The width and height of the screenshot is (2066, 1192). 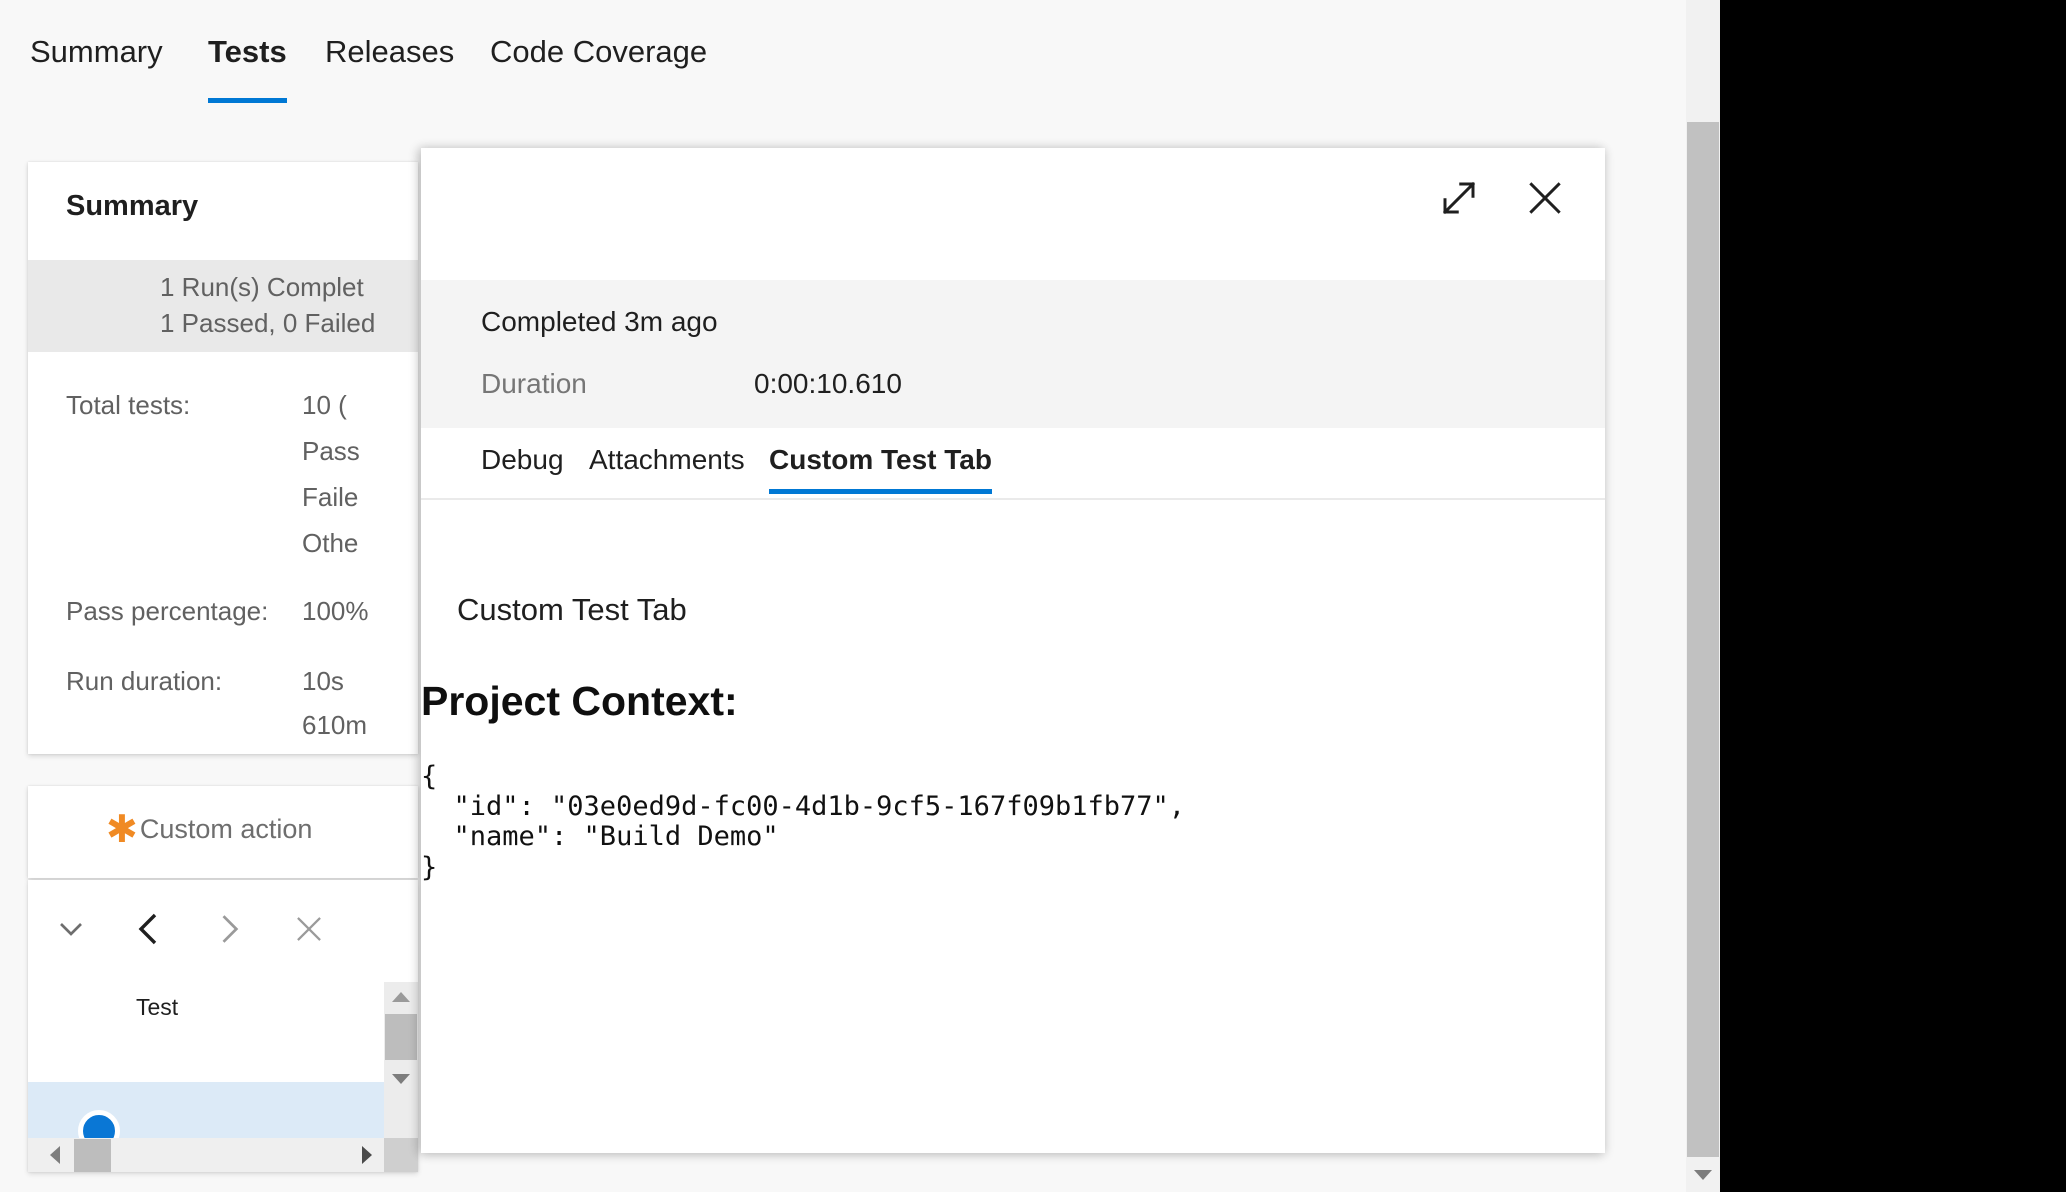 I want to click on duration-value: 0:00:10.610, so click(x=828, y=383).